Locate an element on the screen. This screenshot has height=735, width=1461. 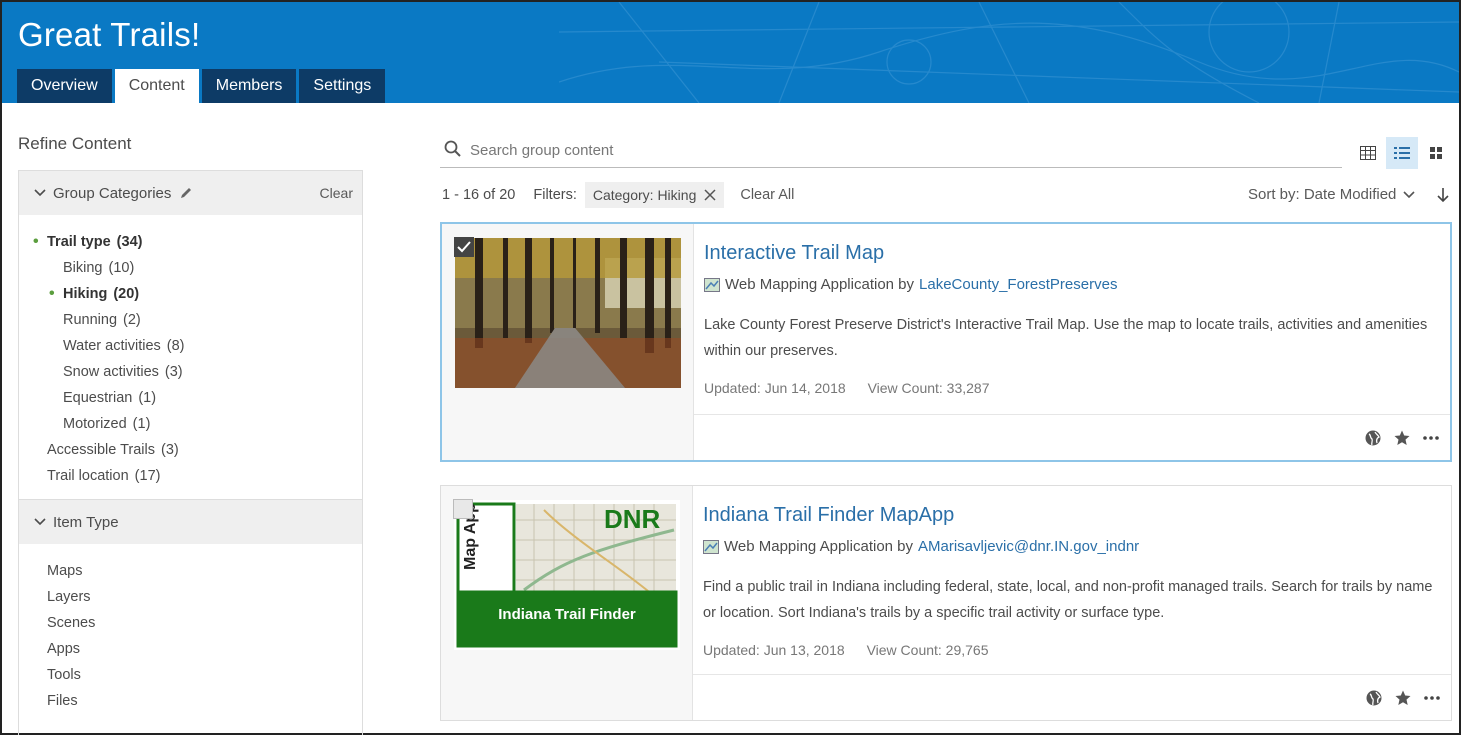
card-thumbnail-panel: Map App DNR Indiana Trail Finder is located at coordinates (567, 603).